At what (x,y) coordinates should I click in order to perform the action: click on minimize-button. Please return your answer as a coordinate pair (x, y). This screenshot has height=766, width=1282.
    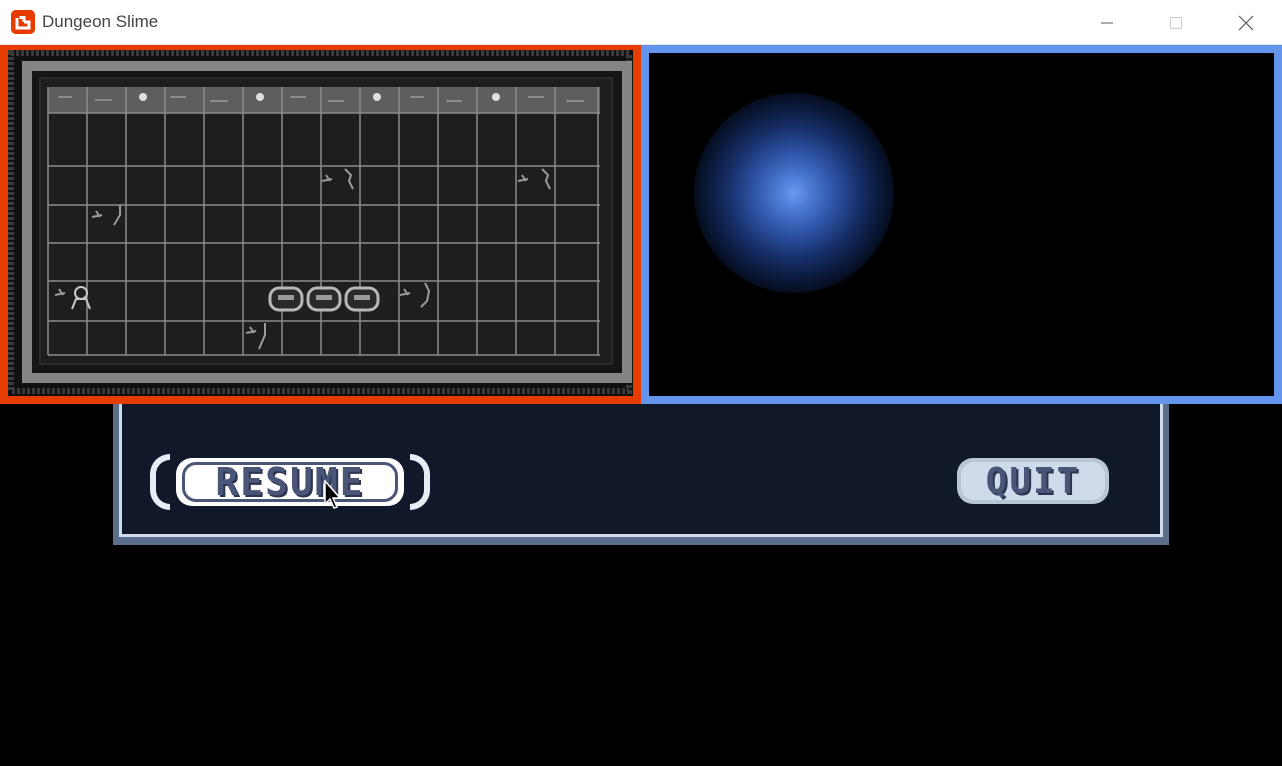
    Looking at the image, I should click on (1107, 22).